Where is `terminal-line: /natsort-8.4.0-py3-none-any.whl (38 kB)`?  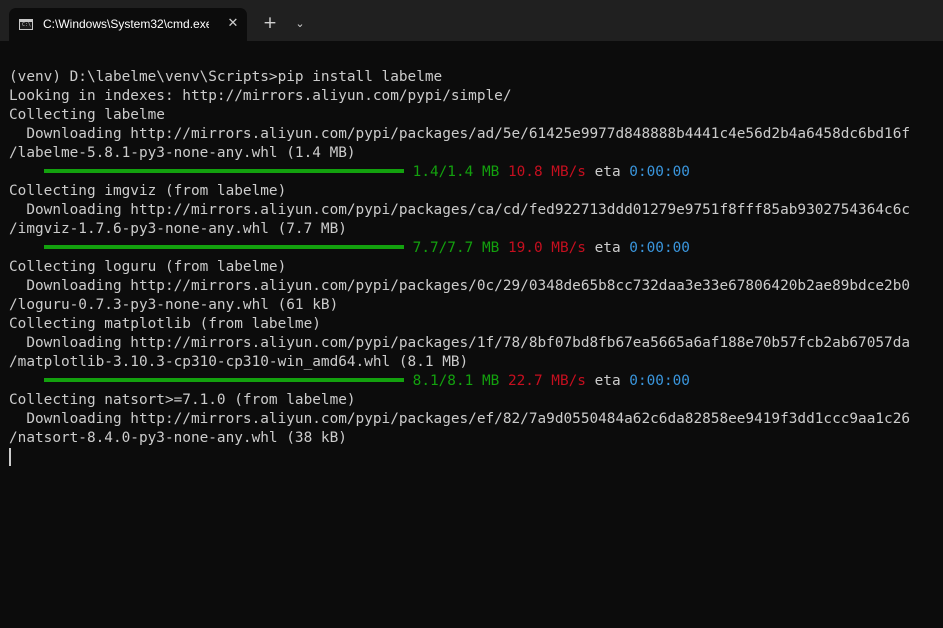 terminal-line: /natsort-8.4.0-py3-none-any.whl (38 kB) is located at coordinates (178, 438).